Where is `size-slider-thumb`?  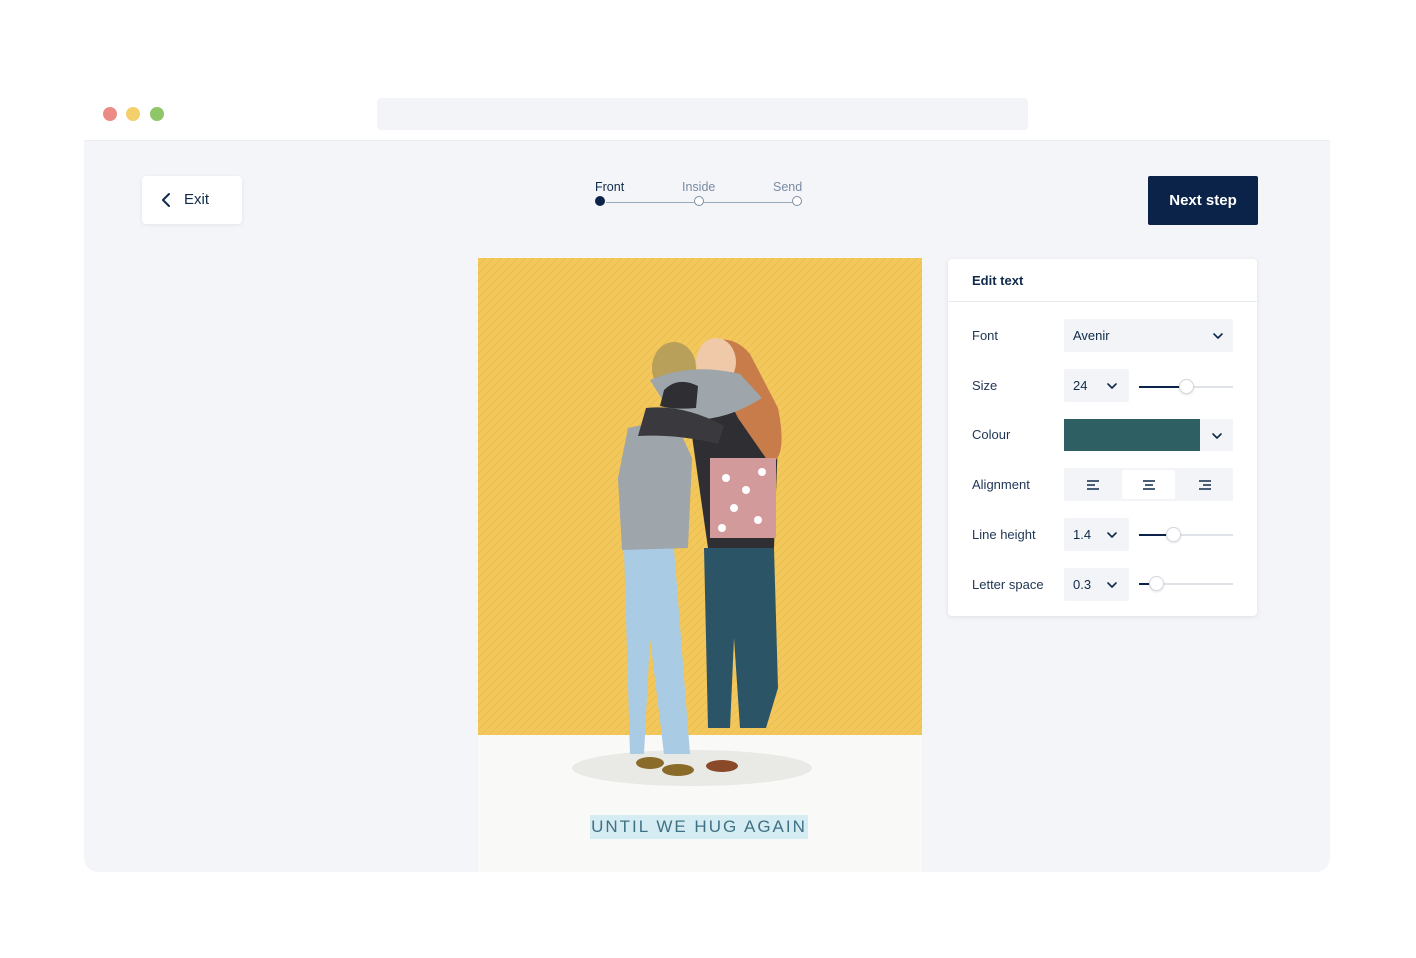 size-slider-thumb is located at coordinates (1186, 386).